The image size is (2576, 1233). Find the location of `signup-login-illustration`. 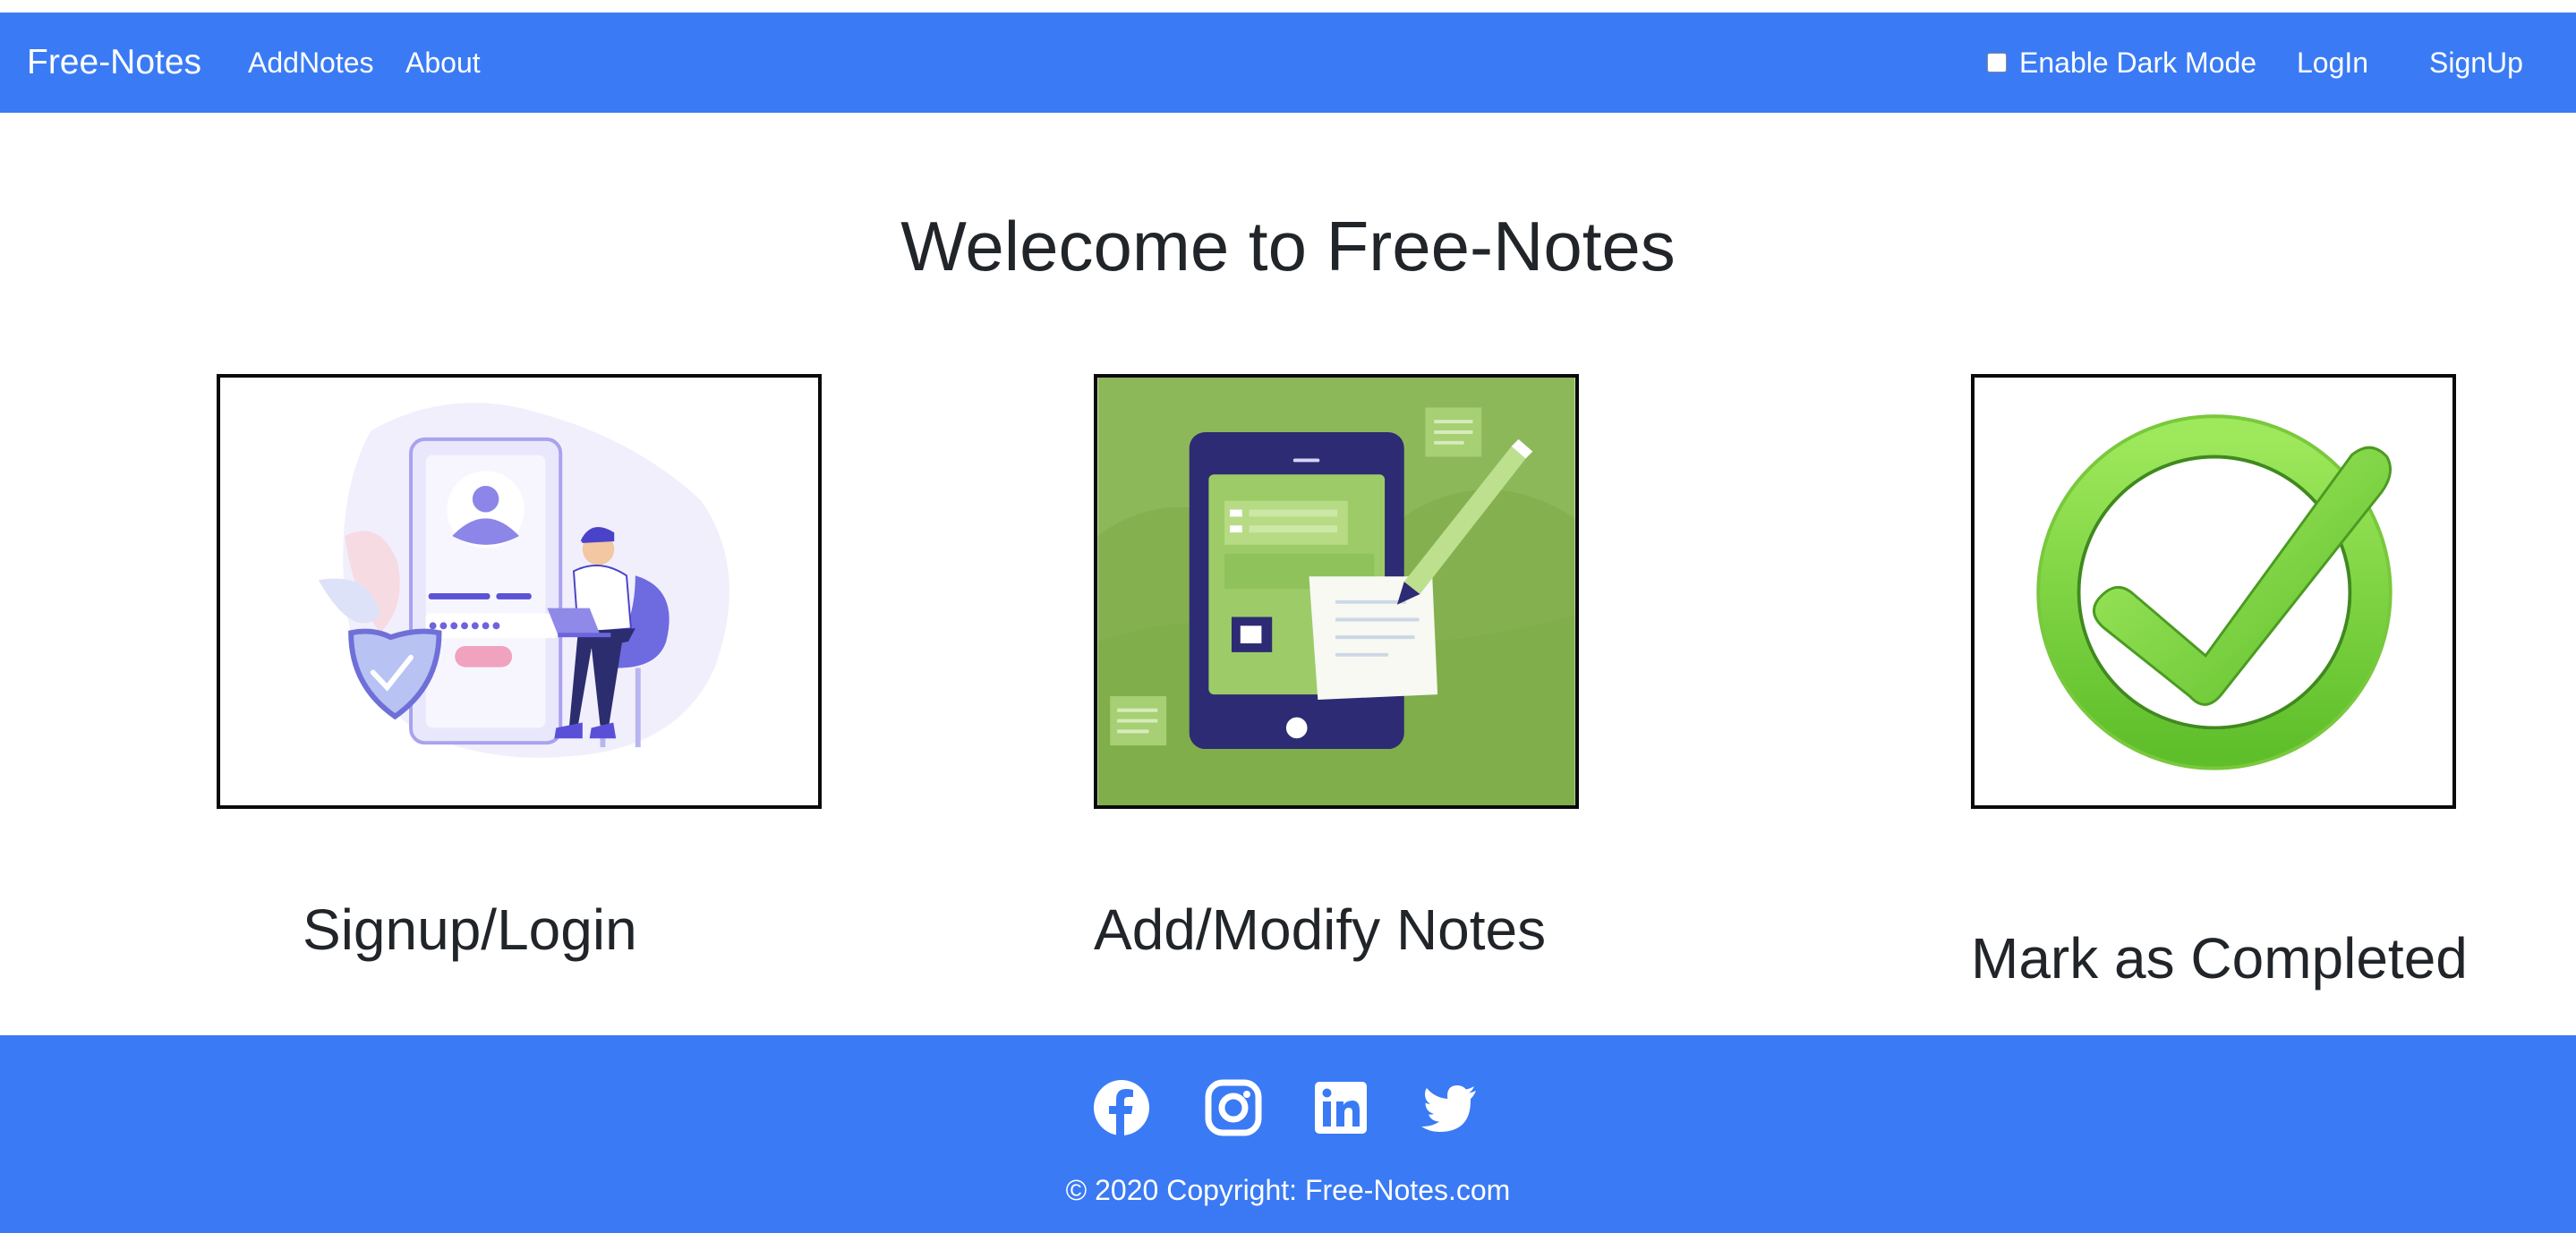

signup-login-illustration is located at coordinates (519, 591).